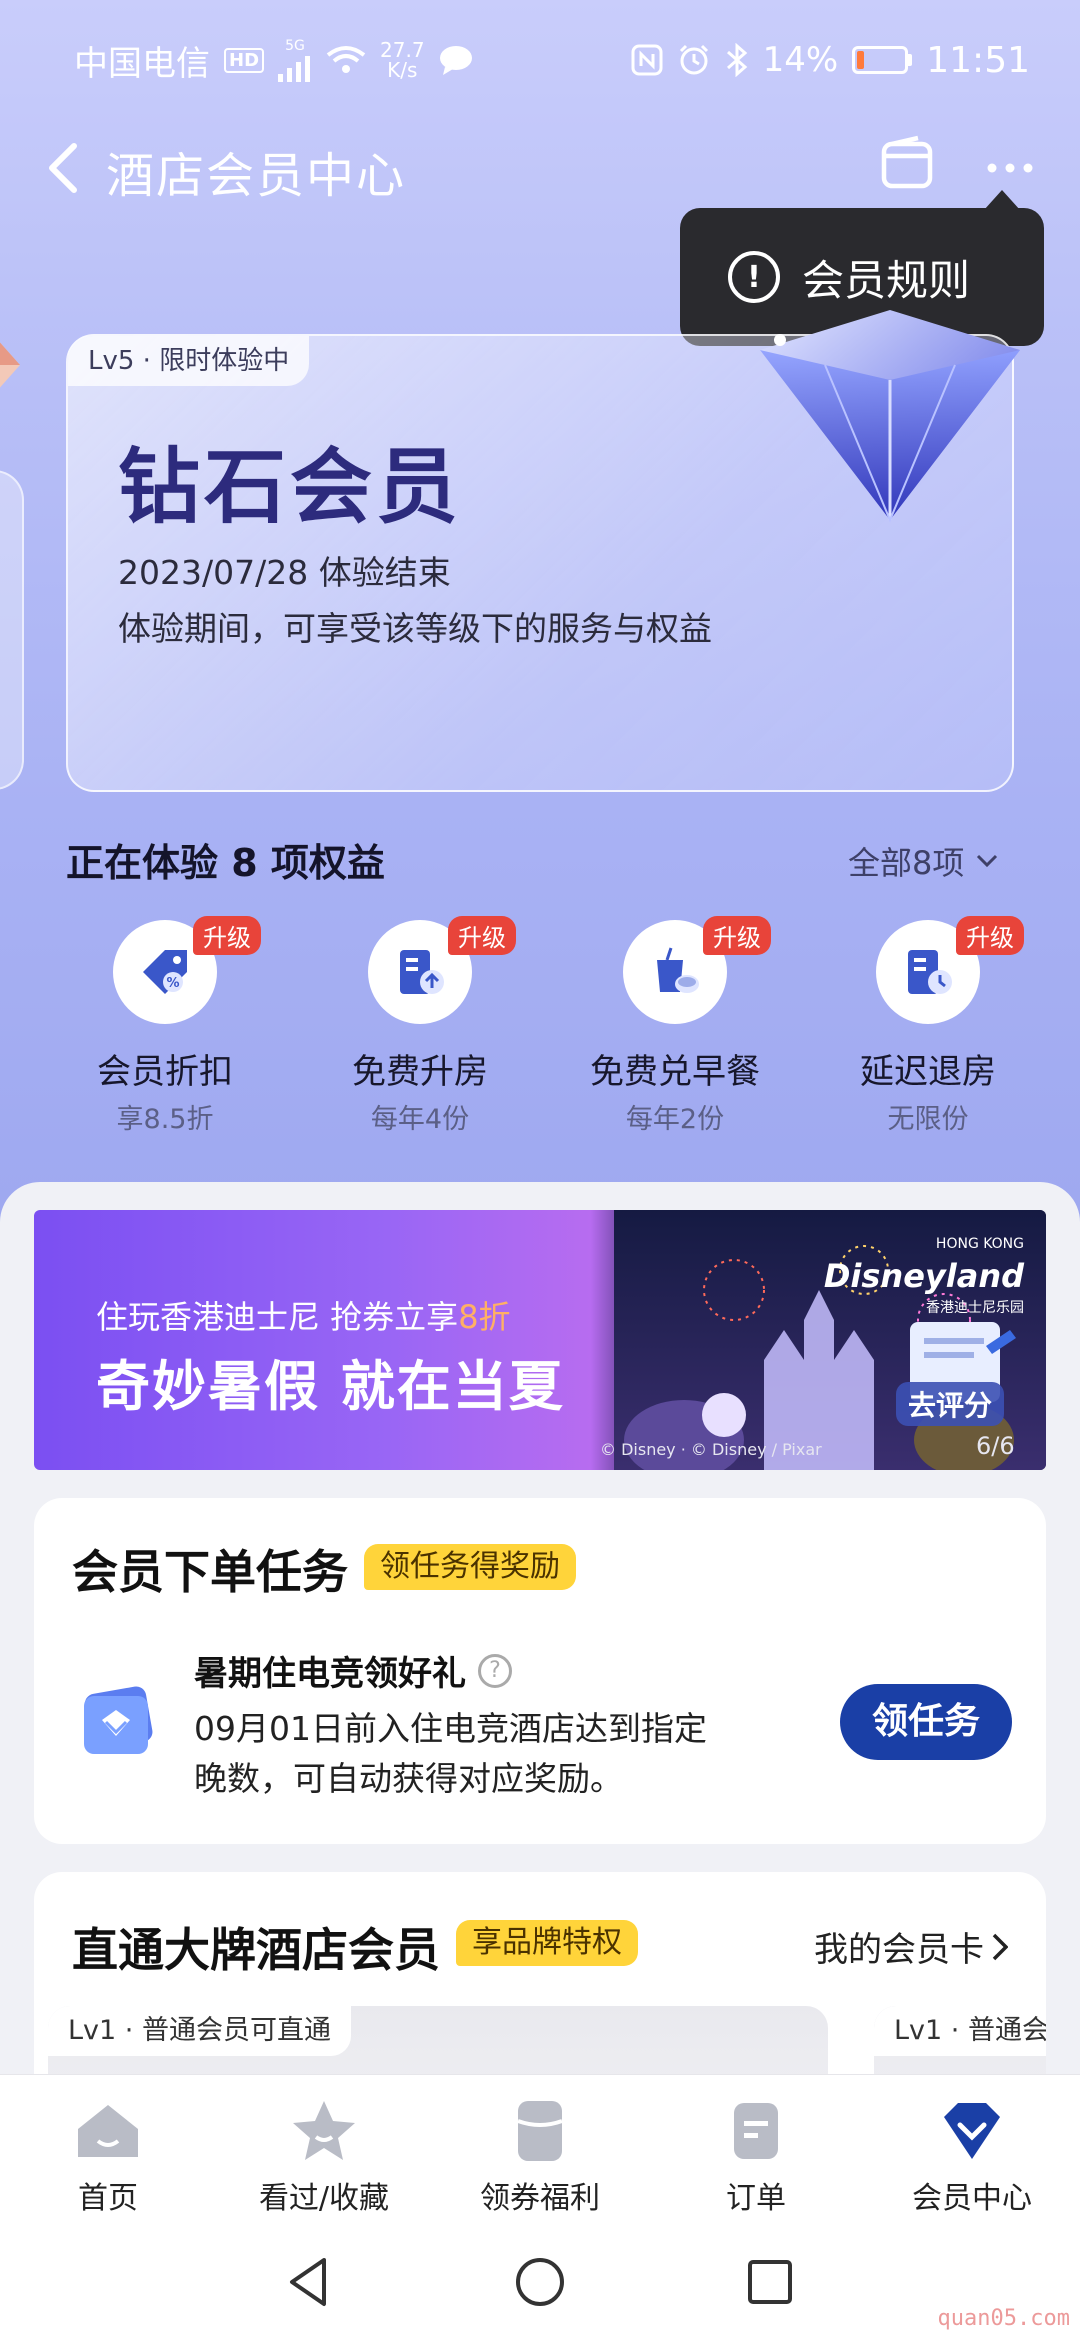 This screenshot has height=2340, width=1080. Describe the element at coordinates (324, 2130) in the screenshot. I see `star-icon` at that location.